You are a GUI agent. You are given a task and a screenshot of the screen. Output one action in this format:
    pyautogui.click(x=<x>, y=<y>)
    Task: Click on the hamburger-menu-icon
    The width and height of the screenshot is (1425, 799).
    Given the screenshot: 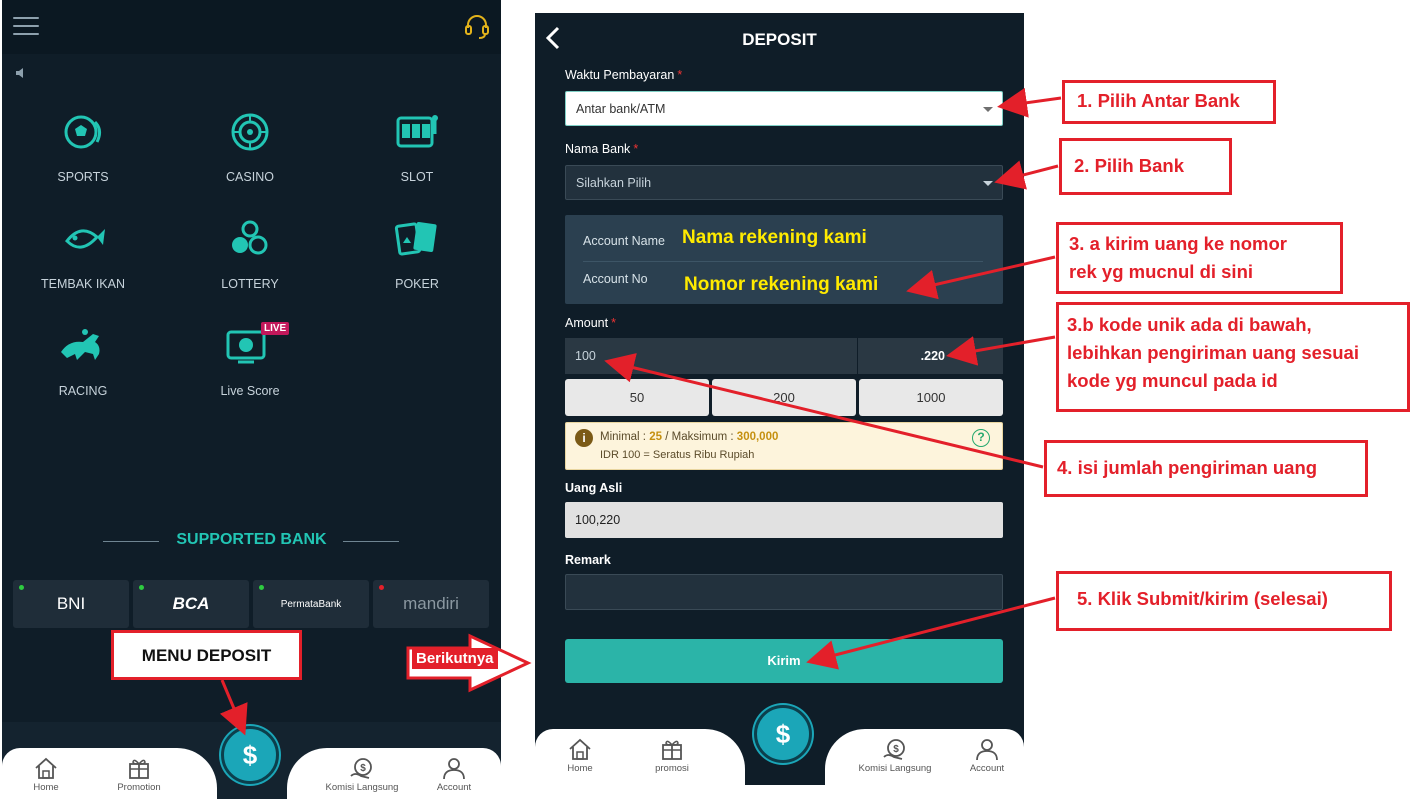 What is the action you would take?
    pyautogui.click(x=26, y=27)
    